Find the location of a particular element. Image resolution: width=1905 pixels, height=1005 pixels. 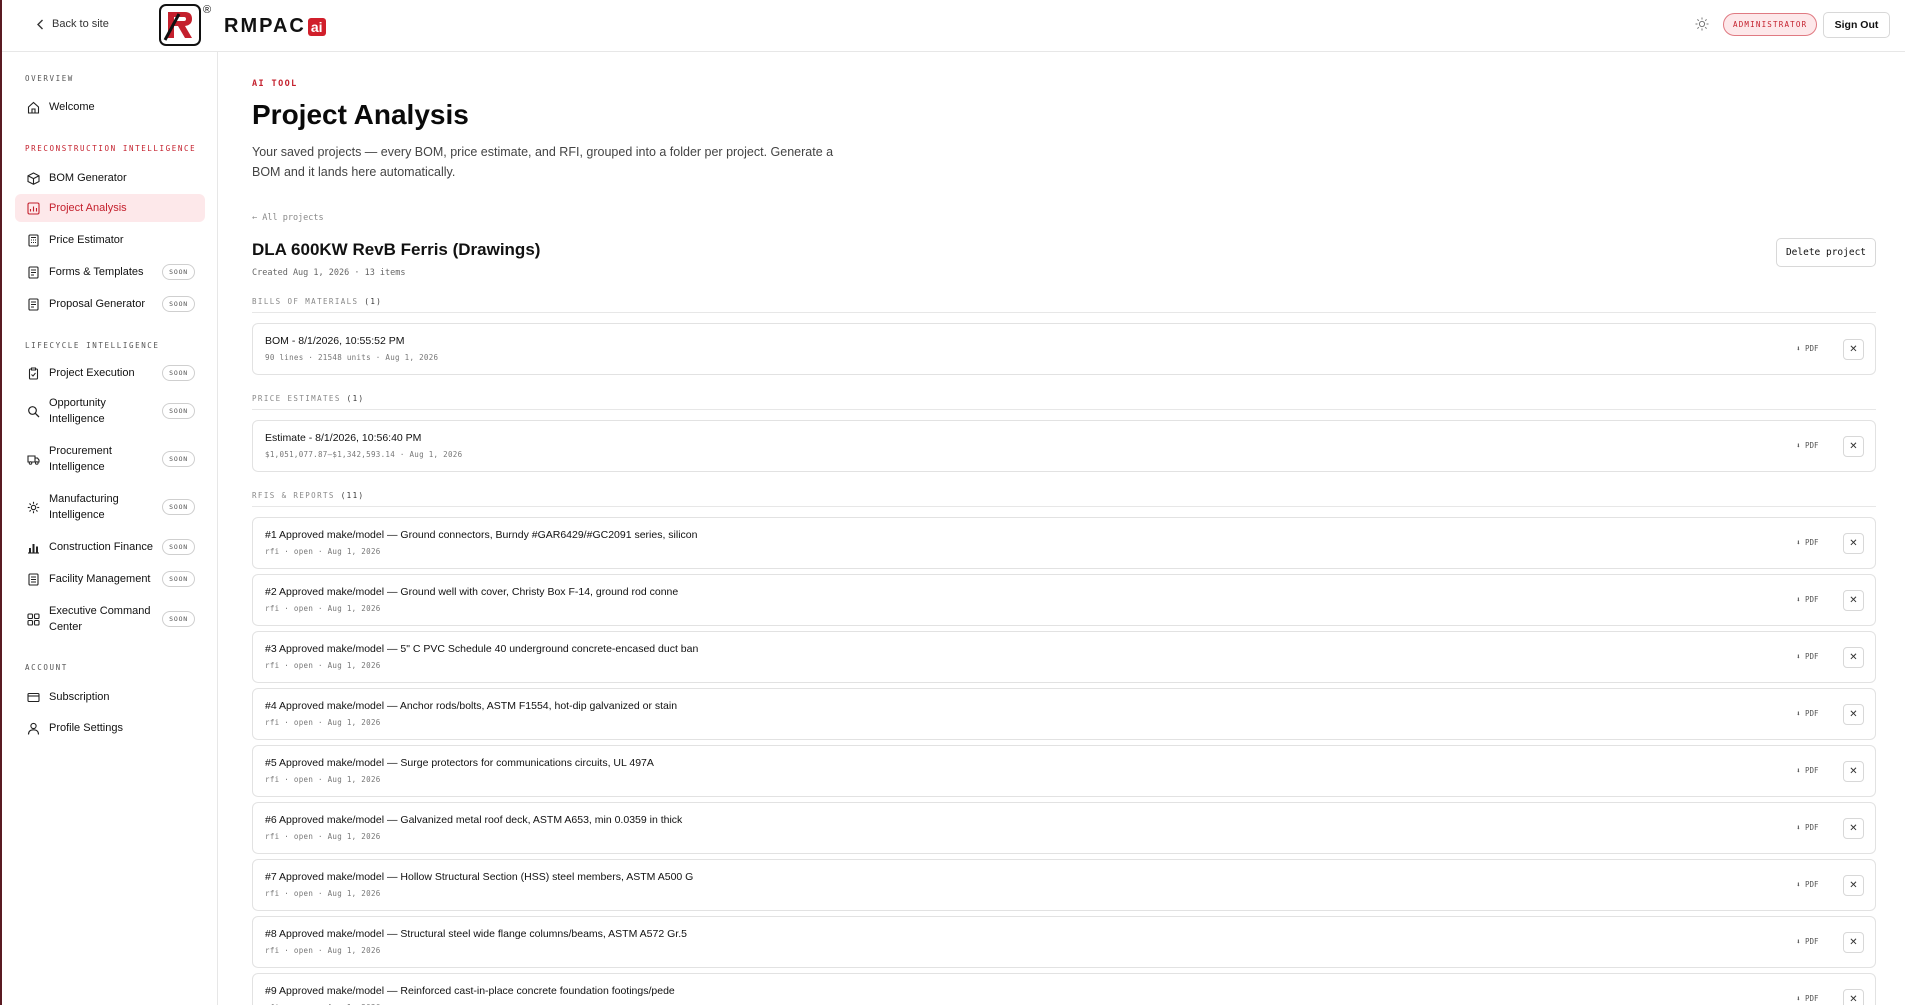

bar-chart-icon is located at coordinates (33, 548).